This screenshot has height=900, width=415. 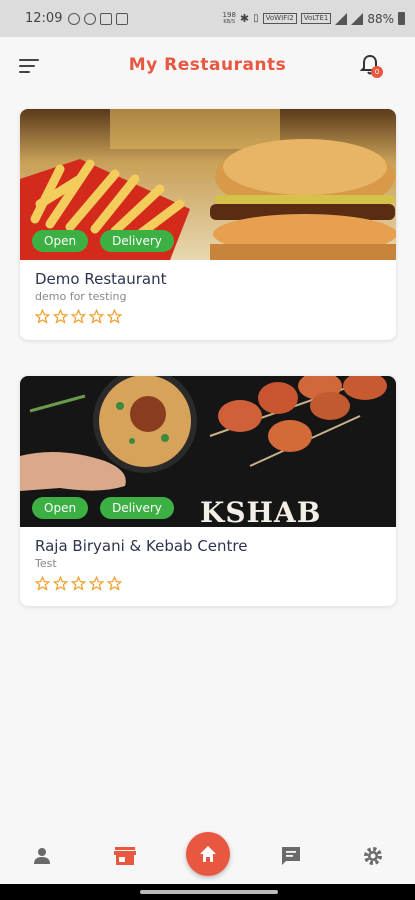 I want to click on app-header: My Restaurants 0, so click(x=207, y=66).